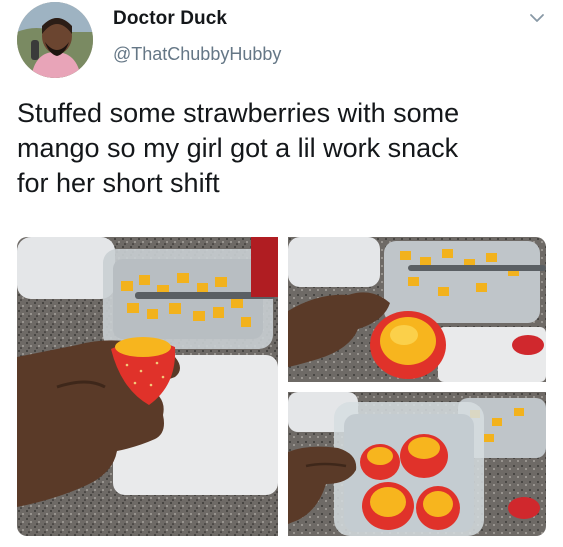 The image size is (563, 547). What do you see at coordinates (417, 309) in the screenshot?
I see `photo-closeup-stuffed-strawberry` at bounding box center [417, 309].